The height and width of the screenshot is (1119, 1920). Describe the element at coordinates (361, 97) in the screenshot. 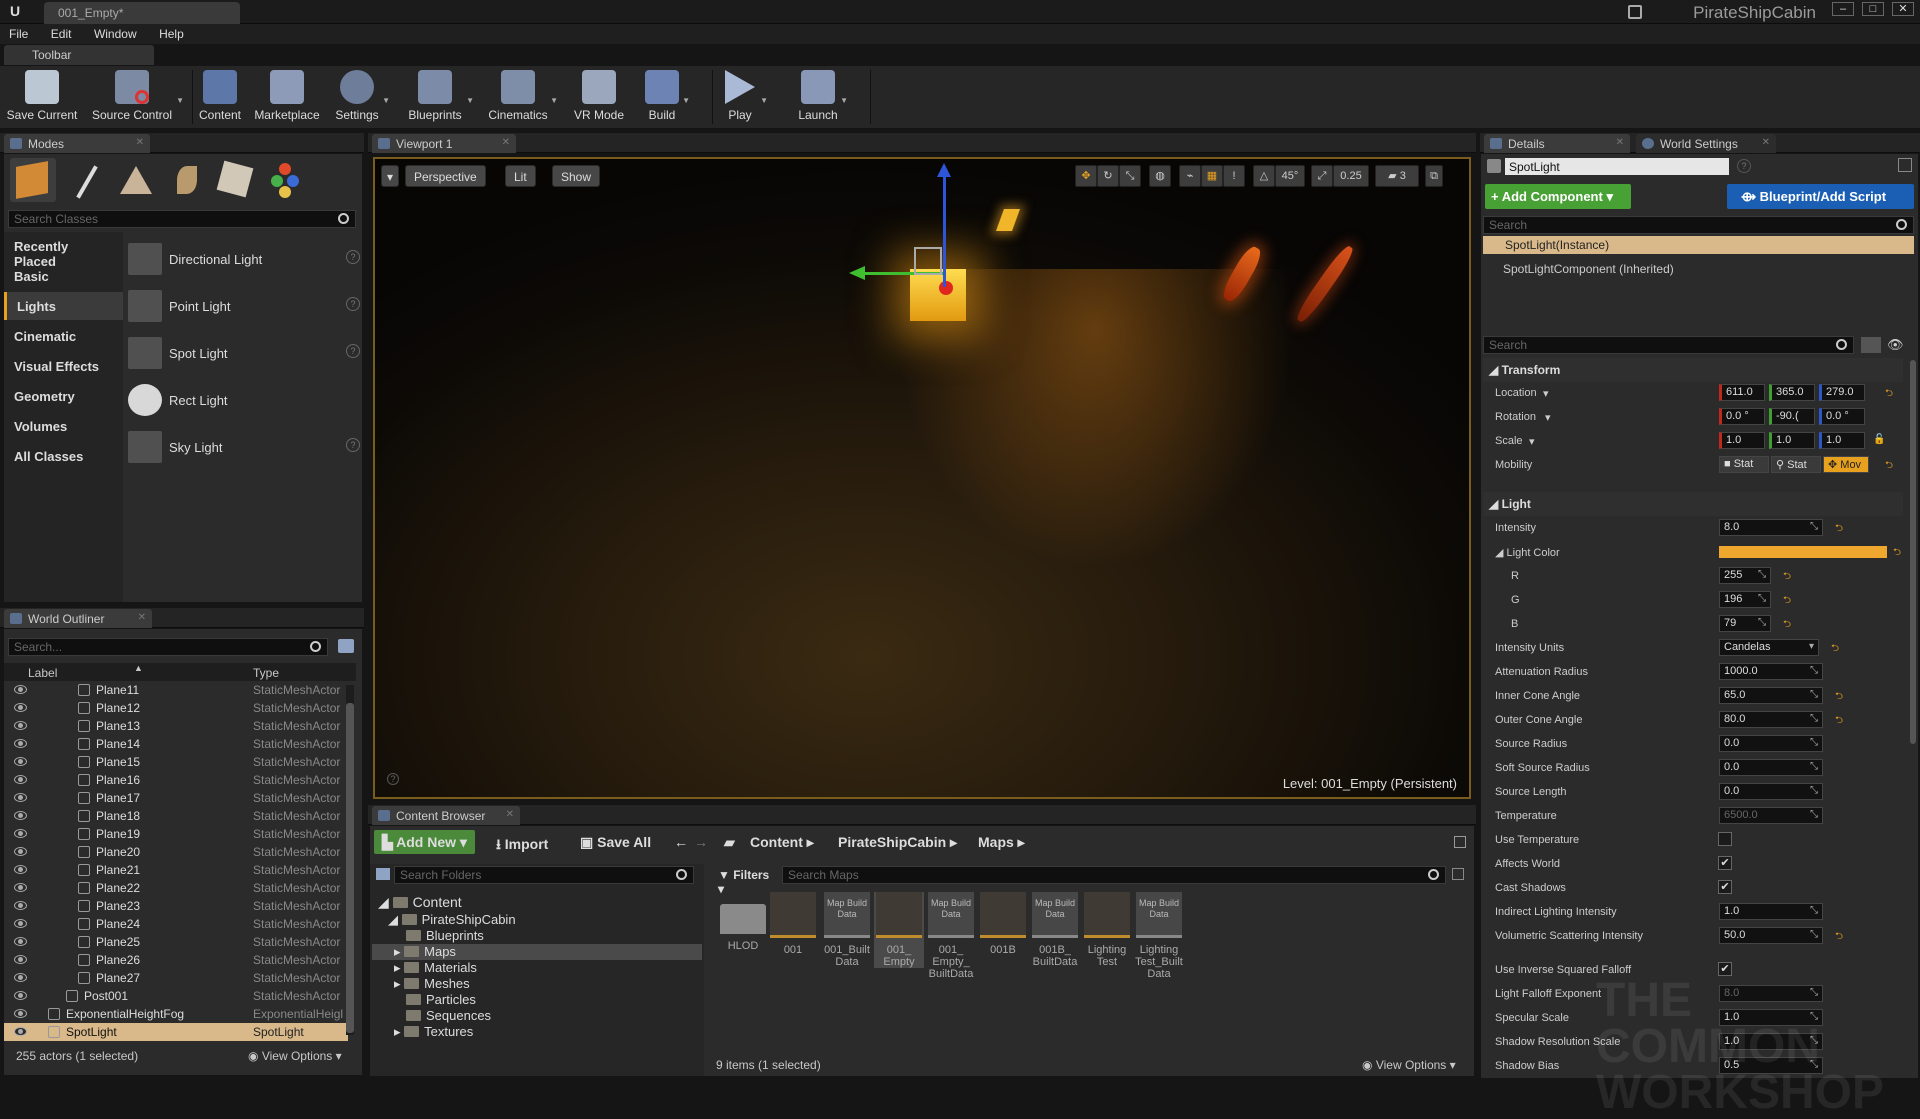

I see `settings-button: Settings ▼` at that location.